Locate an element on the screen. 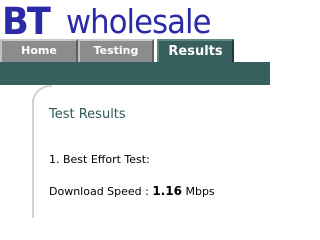 The height and width of the screenshot is (240, 320). tab-home: Home is located at coordinates (39, 50).